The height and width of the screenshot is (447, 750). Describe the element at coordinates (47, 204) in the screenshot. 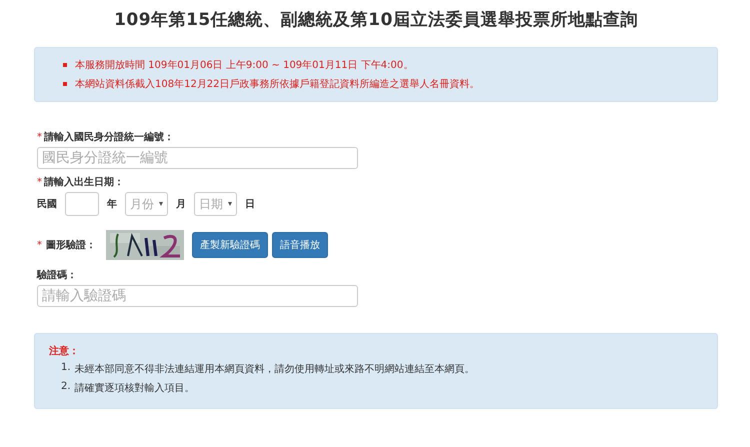

I see `era-label: 民國` at that location.